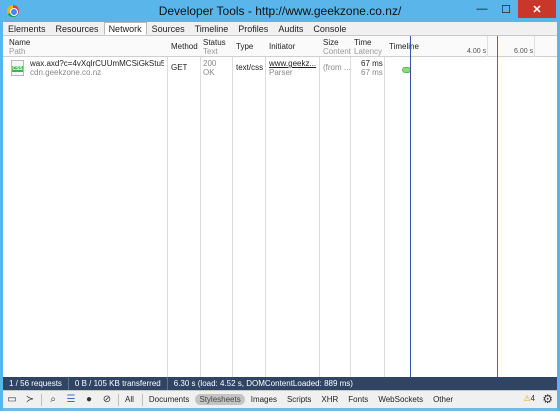 The image size is (560, 411). I want to click on warning-count: ⚠4, so click(529, 398).